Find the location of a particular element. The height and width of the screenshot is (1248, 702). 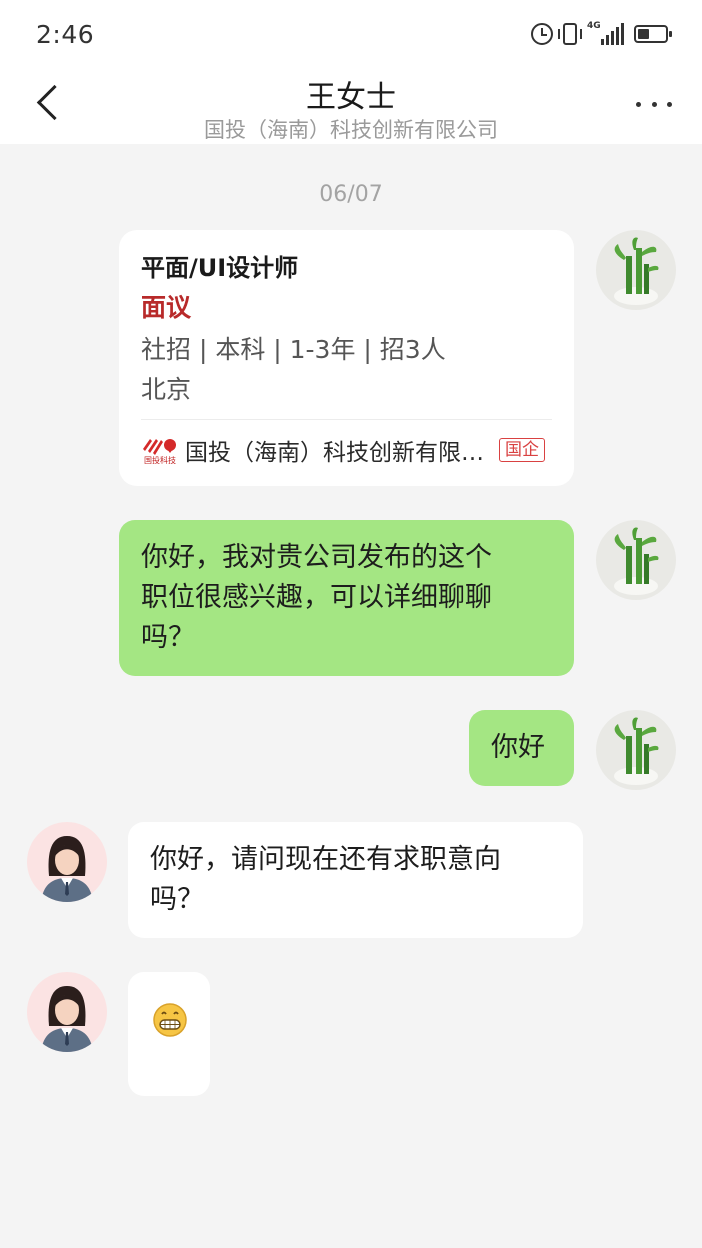

job-company-row: 国投科技 国投（海南）科技创新有限公司 国企 is located at coordinates (346, 450).